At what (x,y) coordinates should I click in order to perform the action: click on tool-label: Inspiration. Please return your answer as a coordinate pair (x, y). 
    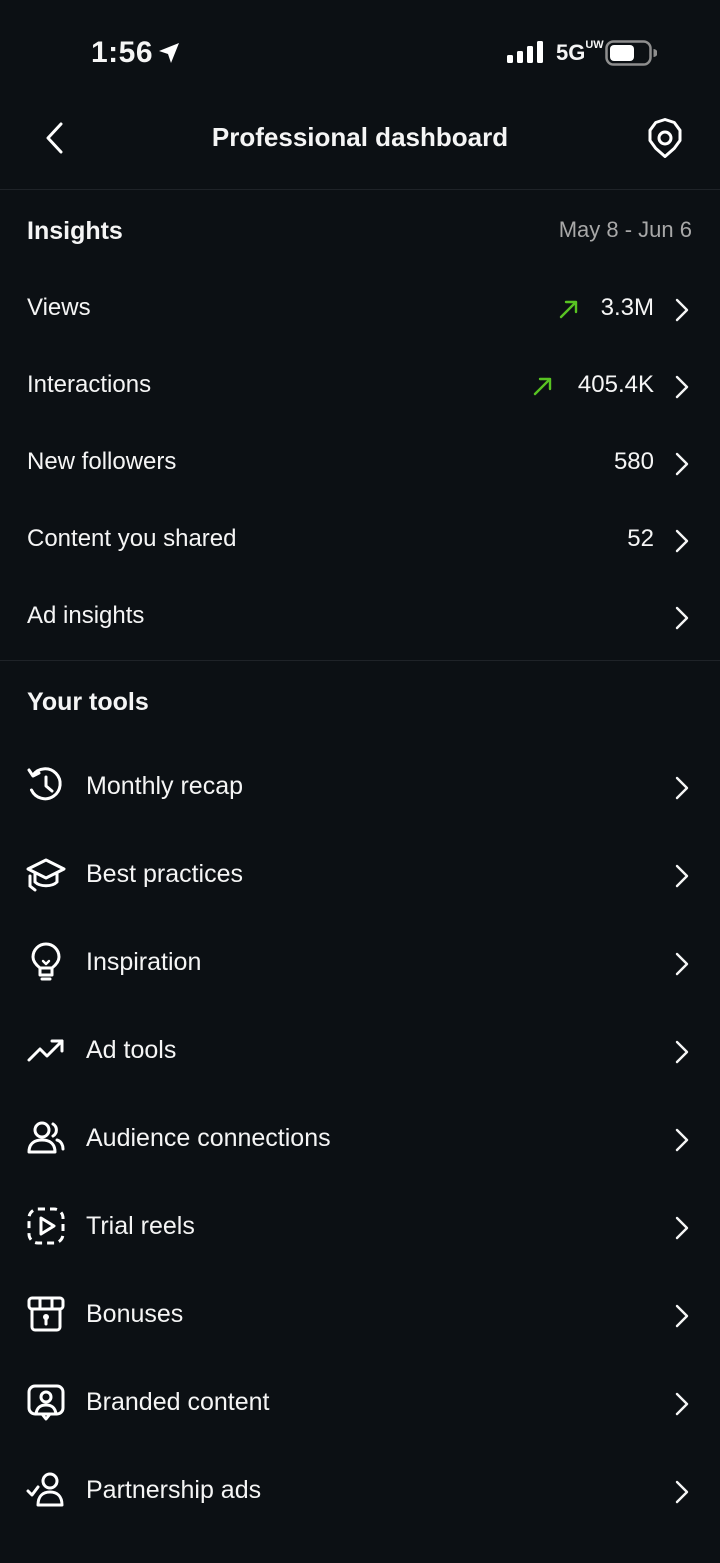
    Looking at the image, I should click on (144, 962).